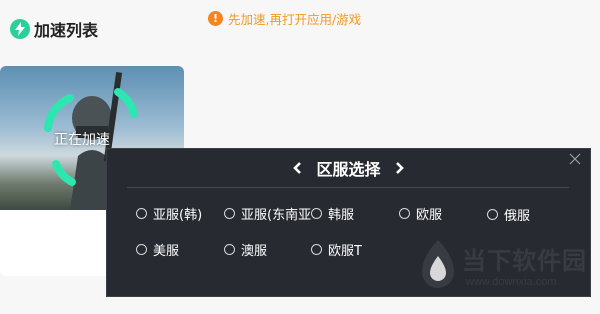 Image resolution: width=600 pixels, height=314 pixels. I want to click on dialog-title: 区服选择, so click(348, 169).